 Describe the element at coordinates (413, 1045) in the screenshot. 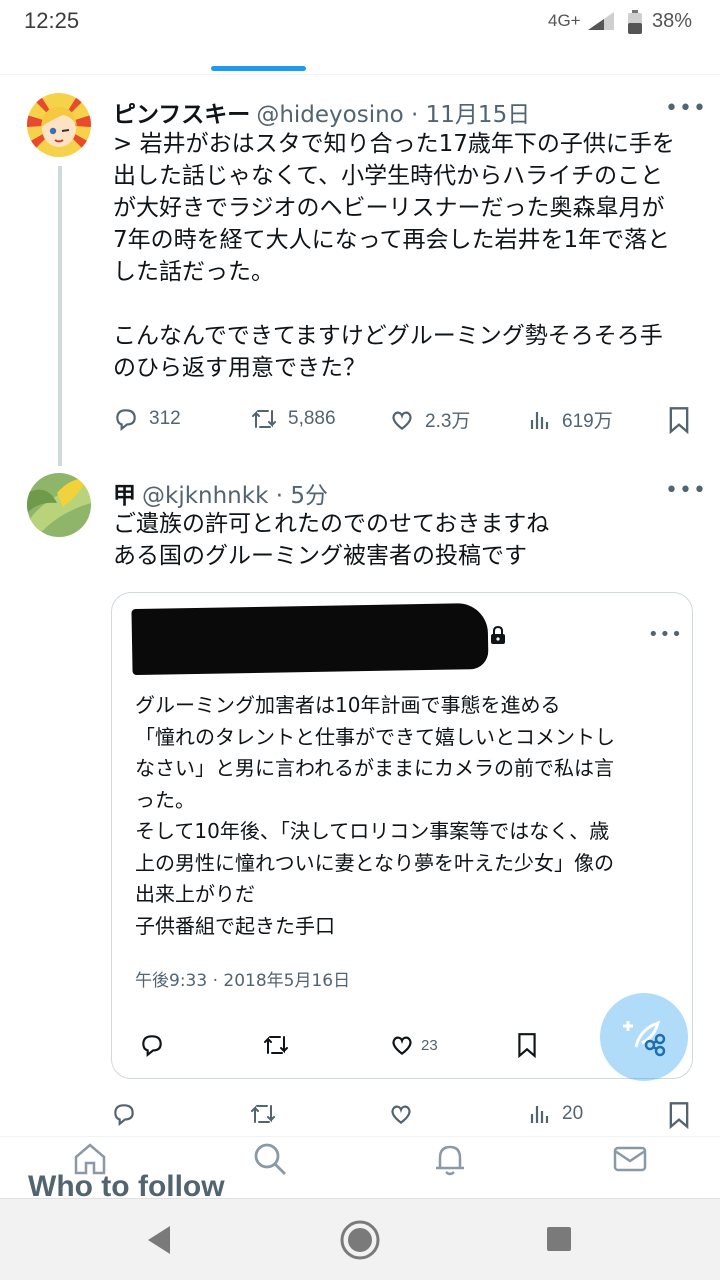

I see `like-button: 23` at that location.